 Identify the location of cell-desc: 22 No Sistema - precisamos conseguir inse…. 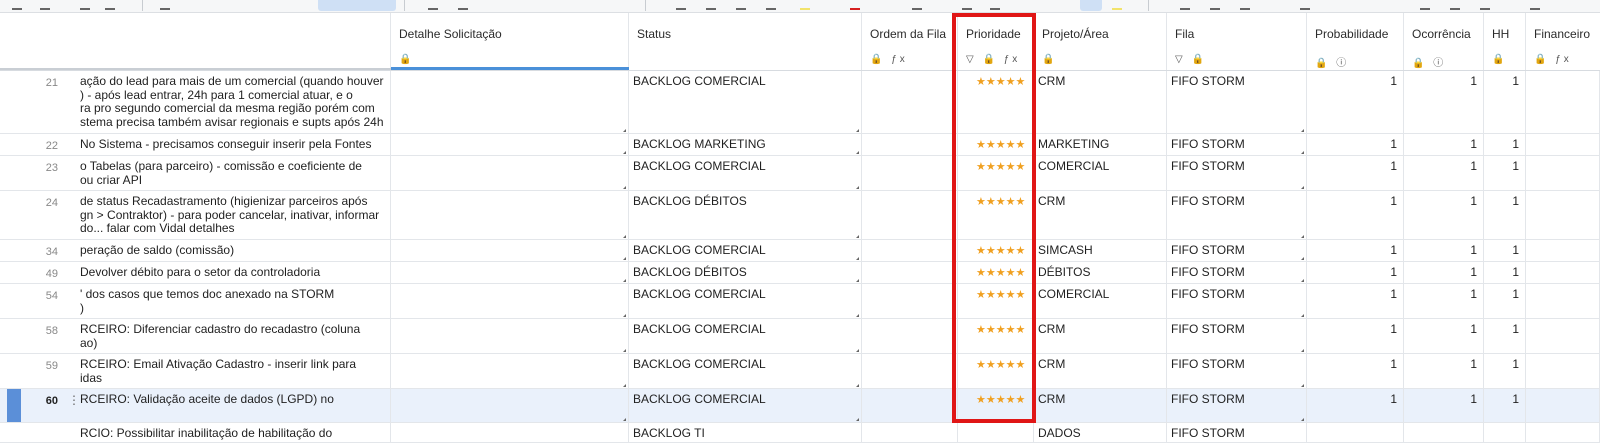
(195, 144).